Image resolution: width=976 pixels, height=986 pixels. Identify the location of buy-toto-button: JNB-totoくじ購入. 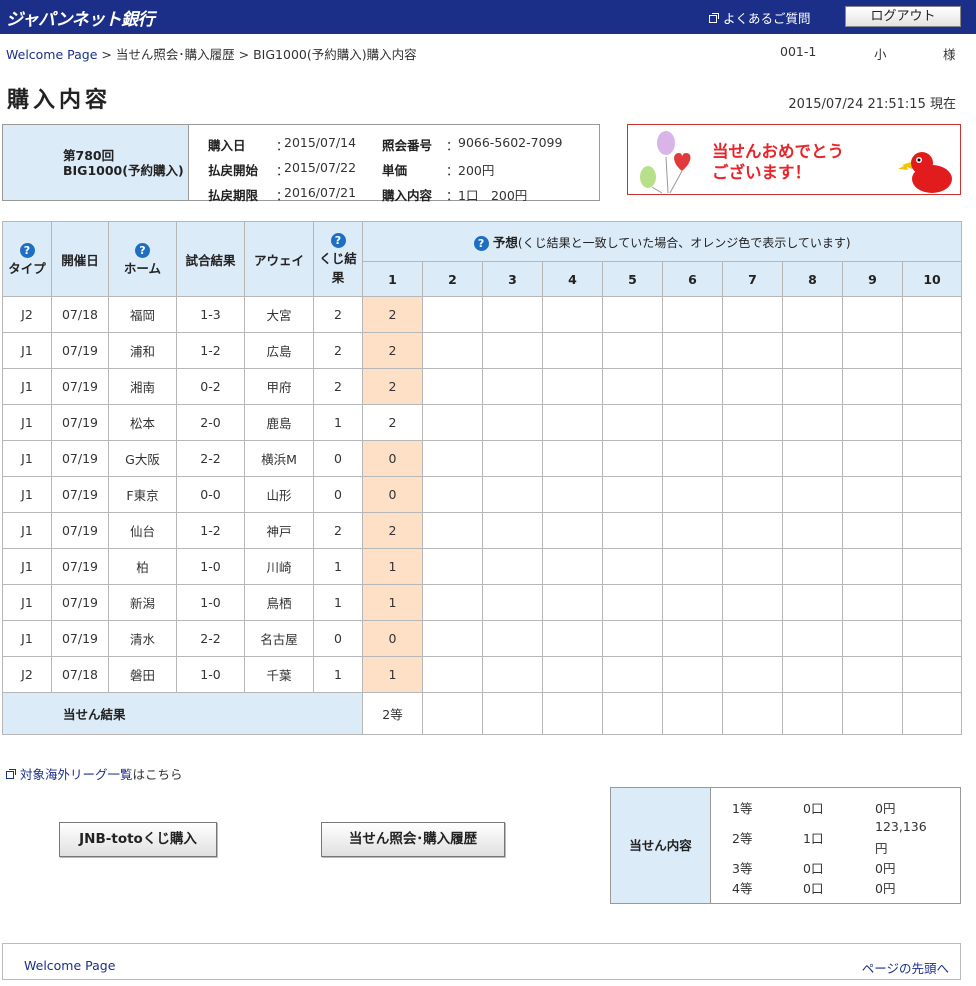
(138, 839).